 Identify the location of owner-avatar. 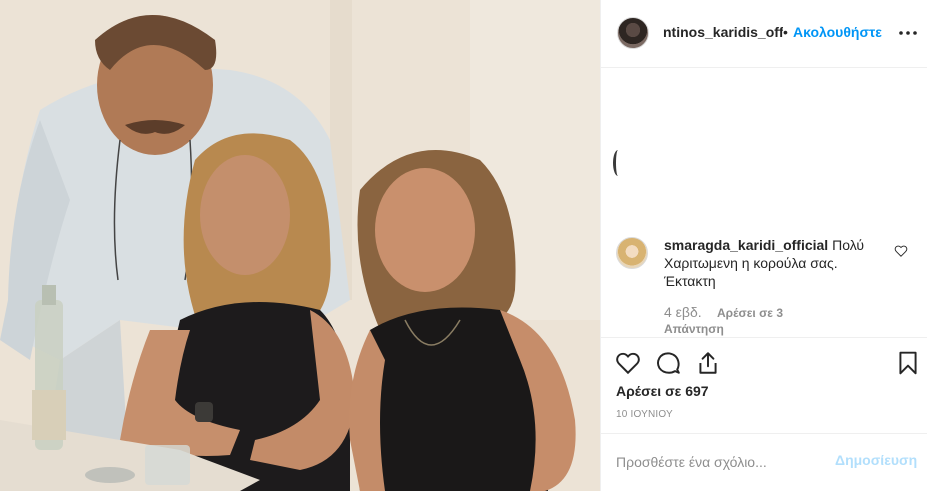
(633, 33).